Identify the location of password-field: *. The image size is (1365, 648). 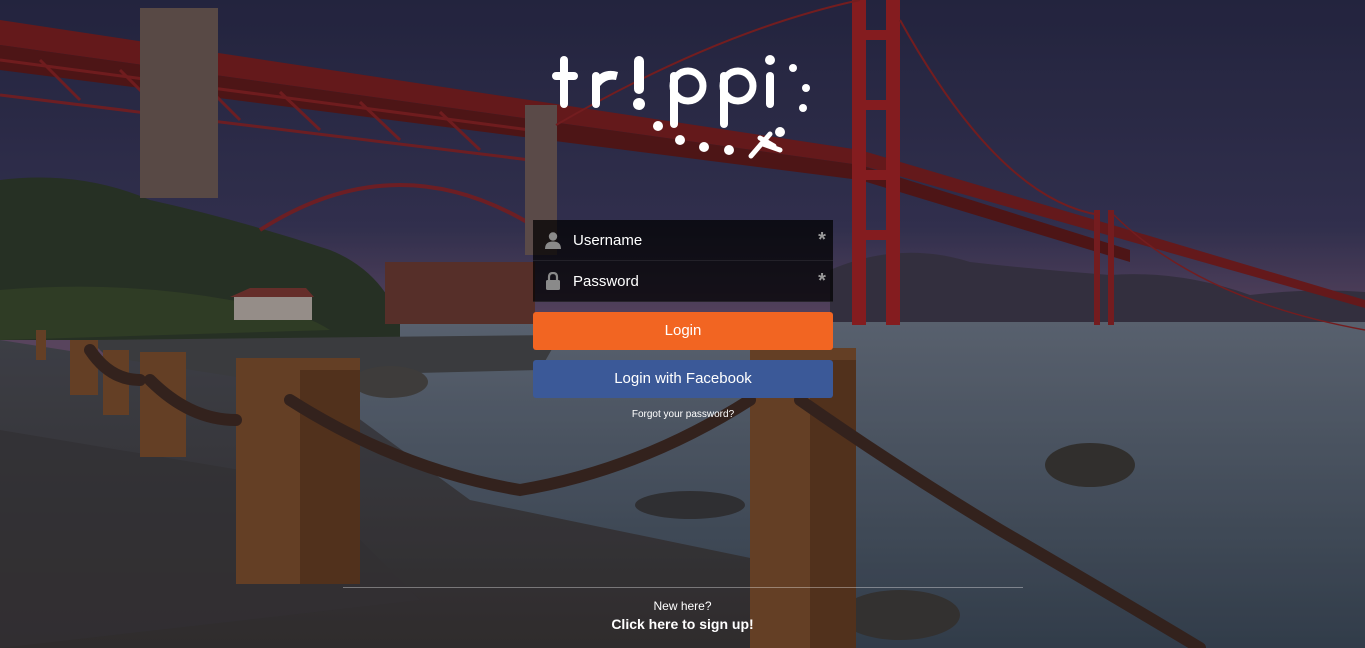
(683, 281).